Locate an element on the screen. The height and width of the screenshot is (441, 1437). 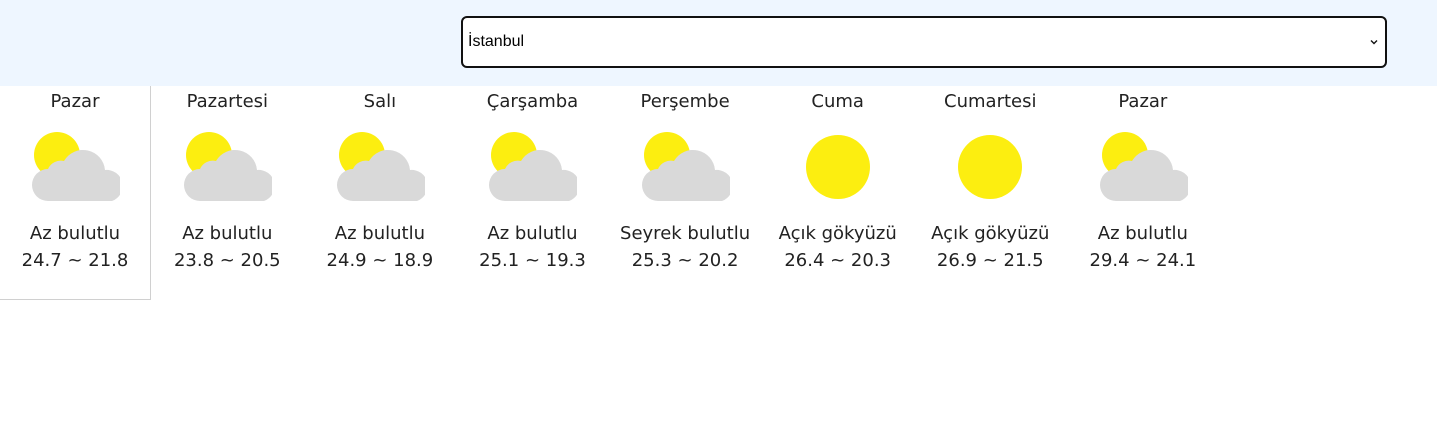
forecast-day: Perşembe Seyrek bulutlu 25.3 ~ 20.2 is located at coordinates (685, 193).